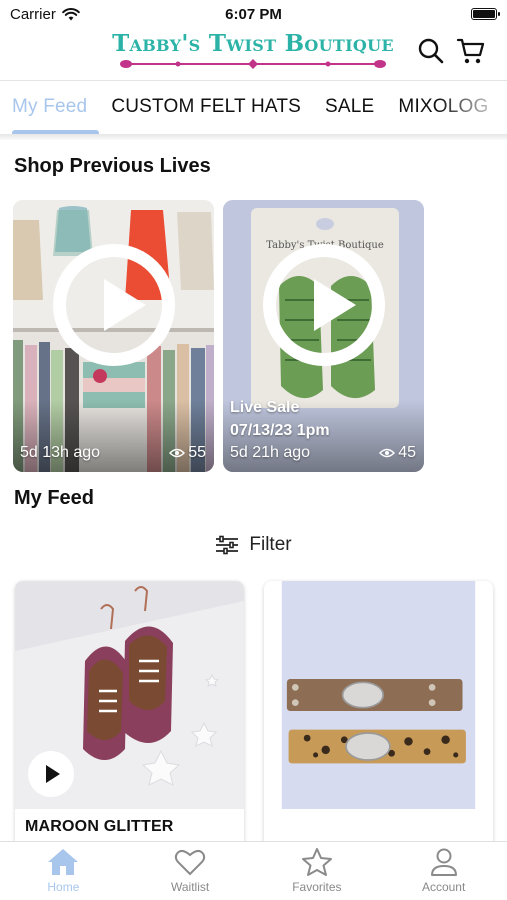  I want to click on live-label-line1: Live Sale, so click(265, 407).